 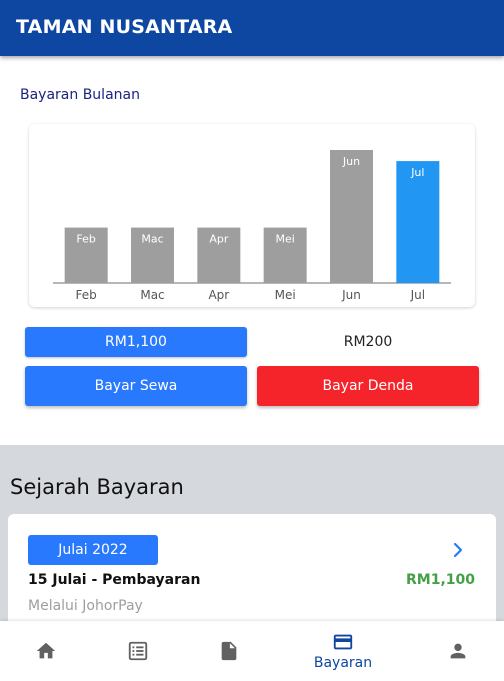 I want to click on nav-document, so click(x=229, y=651).